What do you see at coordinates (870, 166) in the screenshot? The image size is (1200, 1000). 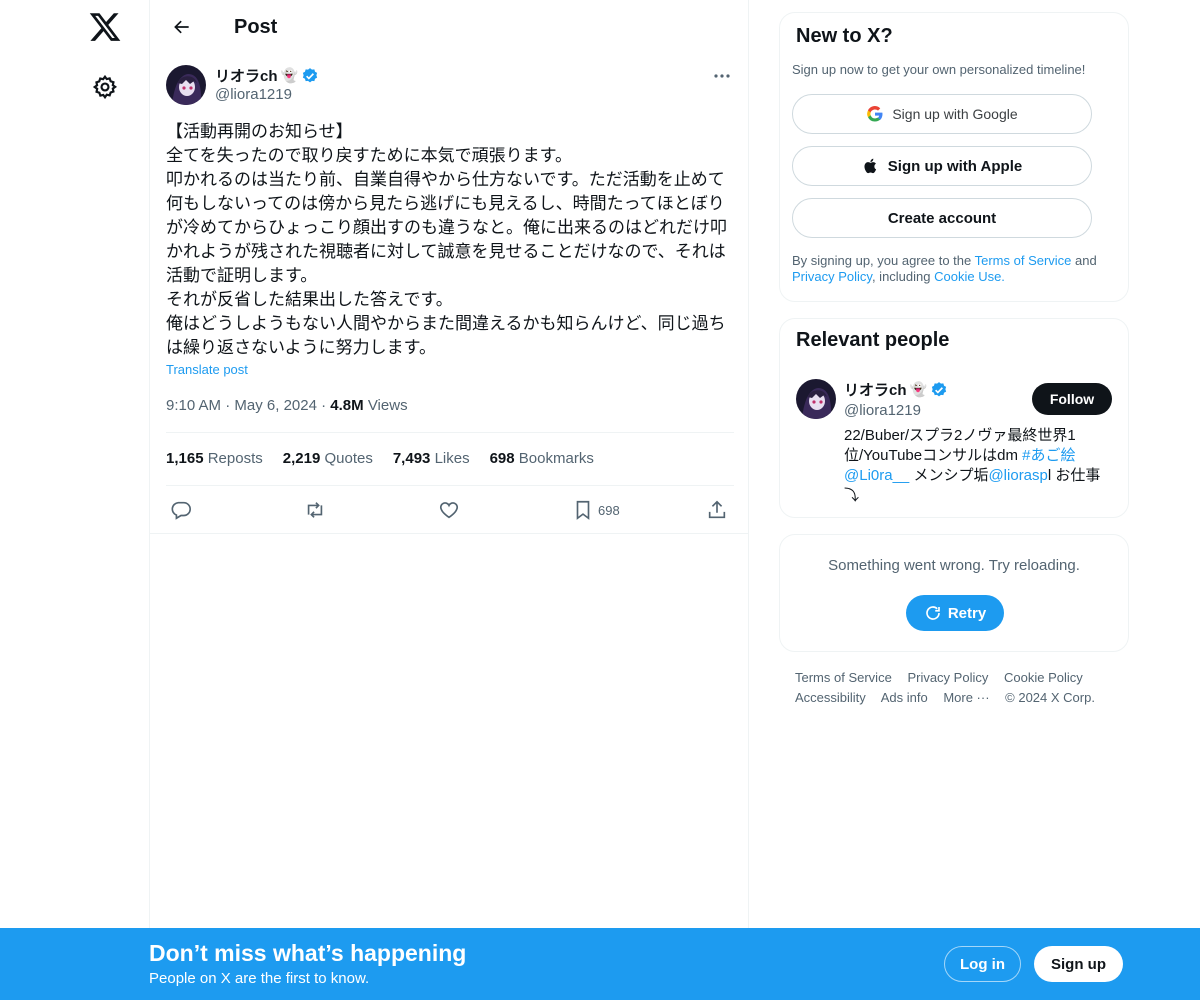 I see `apple-icon` at bounding box center [870, 166].